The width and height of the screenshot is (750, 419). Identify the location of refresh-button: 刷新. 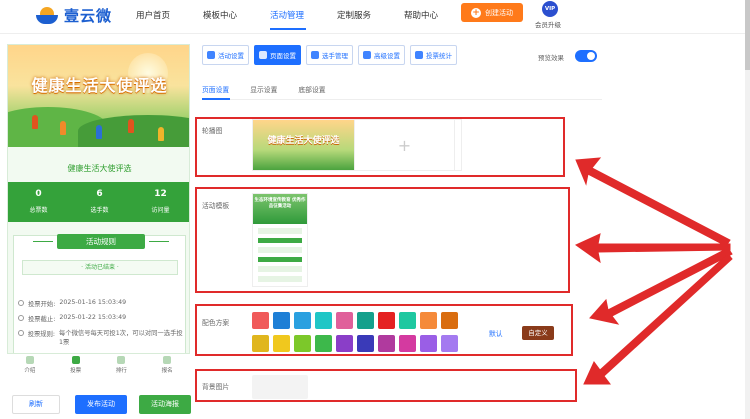
(36, 404).